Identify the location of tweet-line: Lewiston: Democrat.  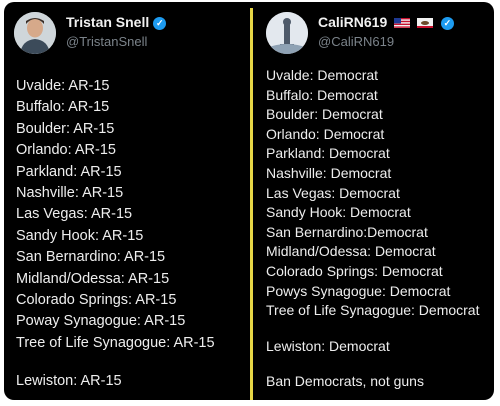
(328, 345).